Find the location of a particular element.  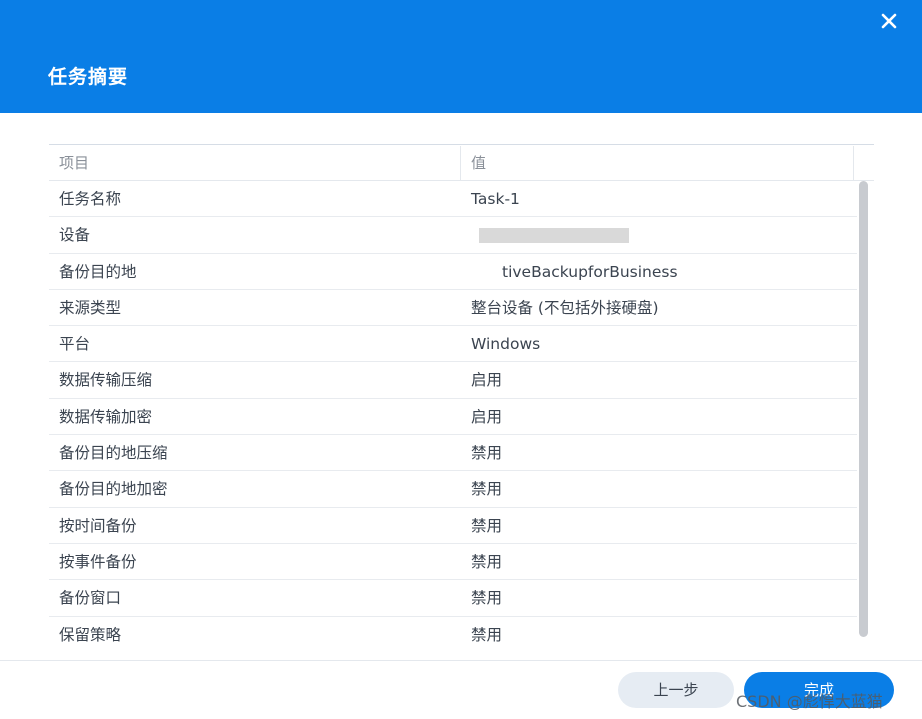

table-row: 设备 is located at coordinates (453, 235).